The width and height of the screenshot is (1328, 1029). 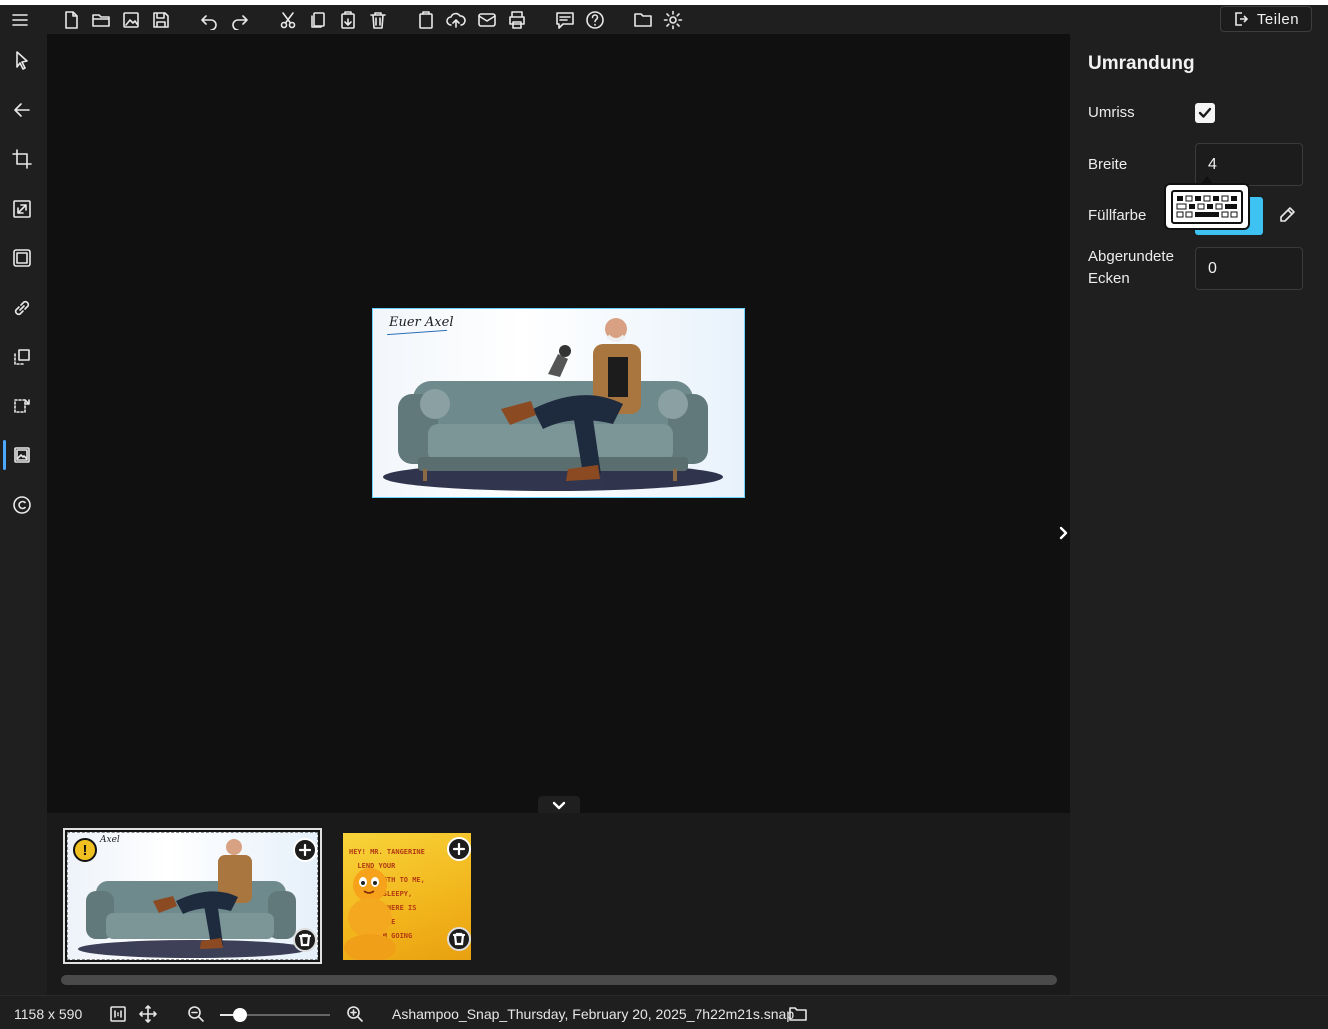 What do you see at coordinates (565, 20) in the screenshot?
I see `feedback-icon` at bounding box center [565, 20].